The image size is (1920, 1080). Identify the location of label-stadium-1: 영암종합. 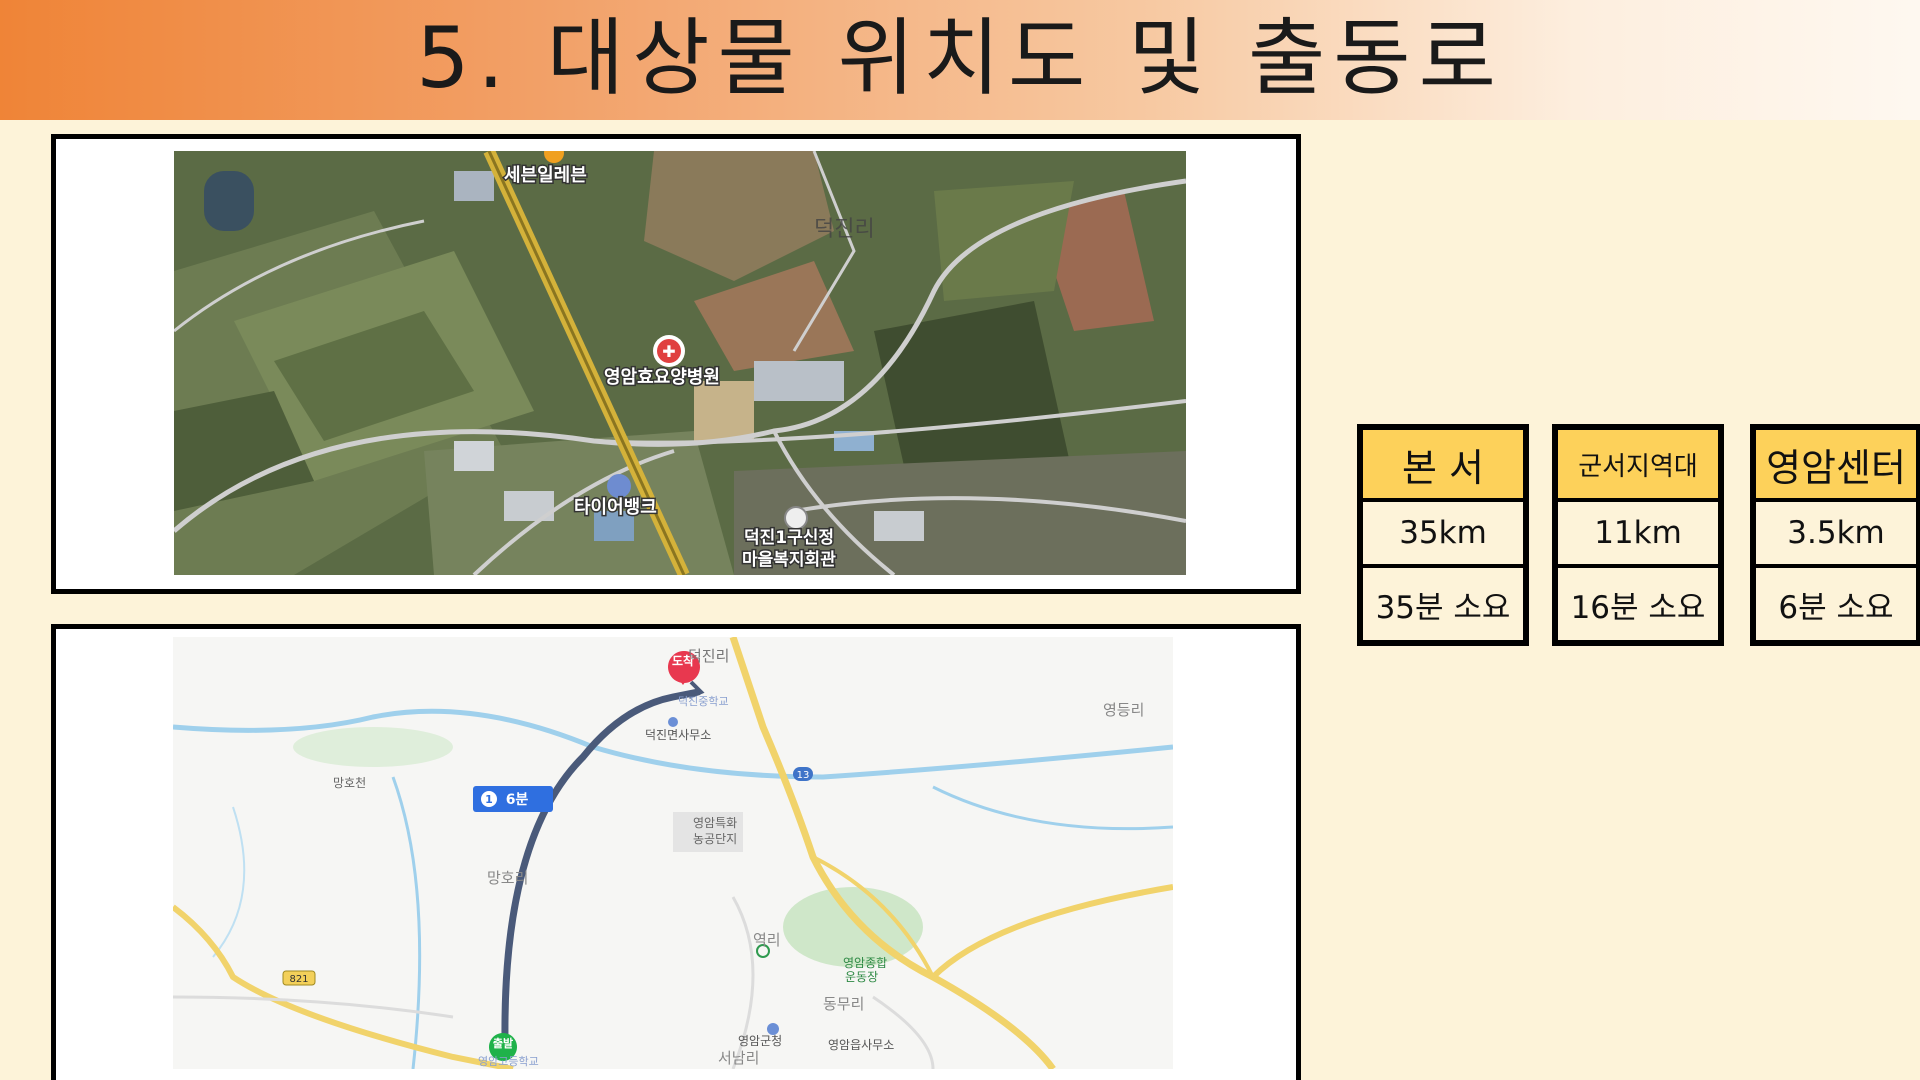
(865, 963).